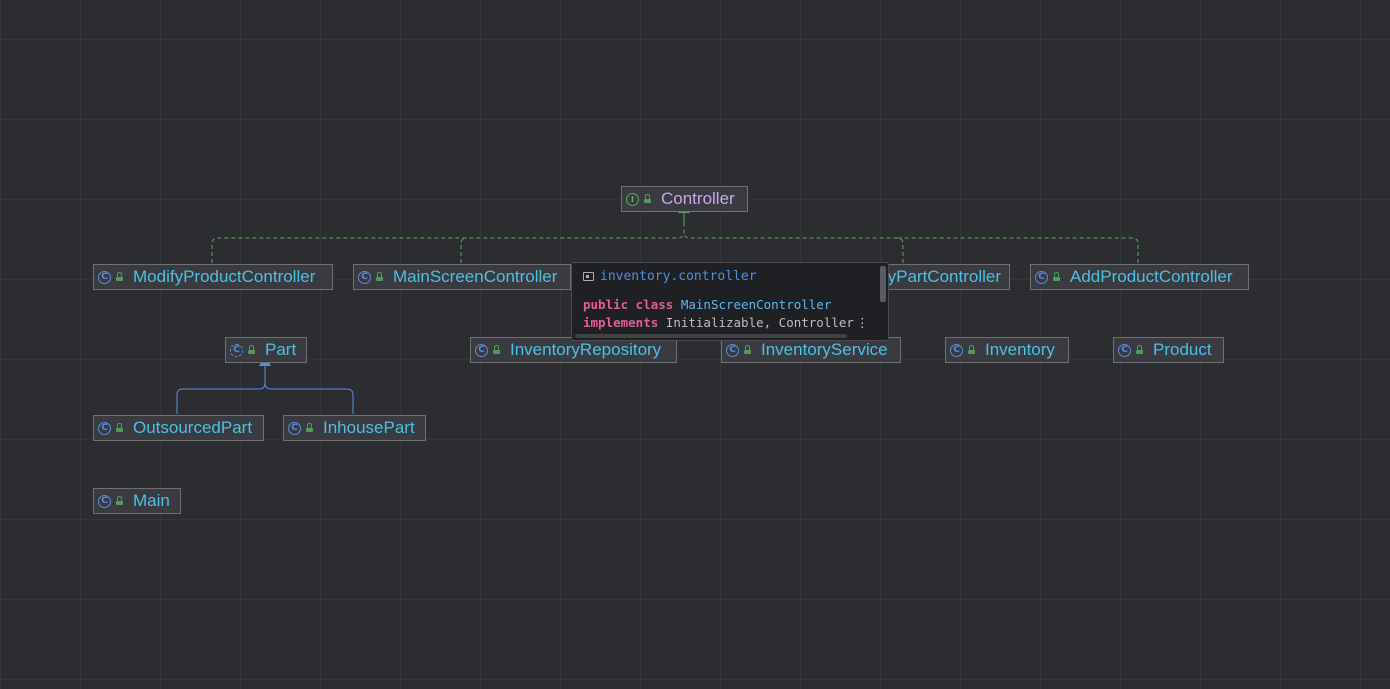 The height and width of the screenshot is (689, 1390). I want to click on node-add-product-controller: C AddProductController, so click(1139, 277).